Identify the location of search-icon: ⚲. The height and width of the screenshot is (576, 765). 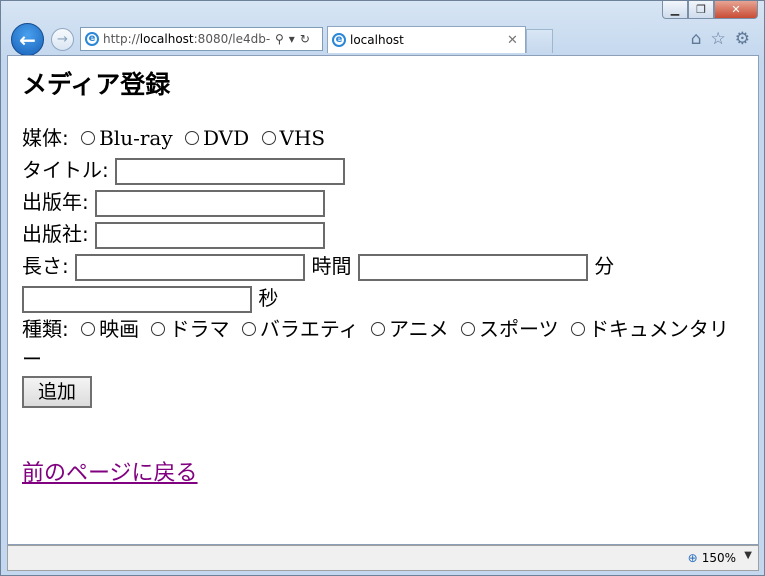
(279, 39).